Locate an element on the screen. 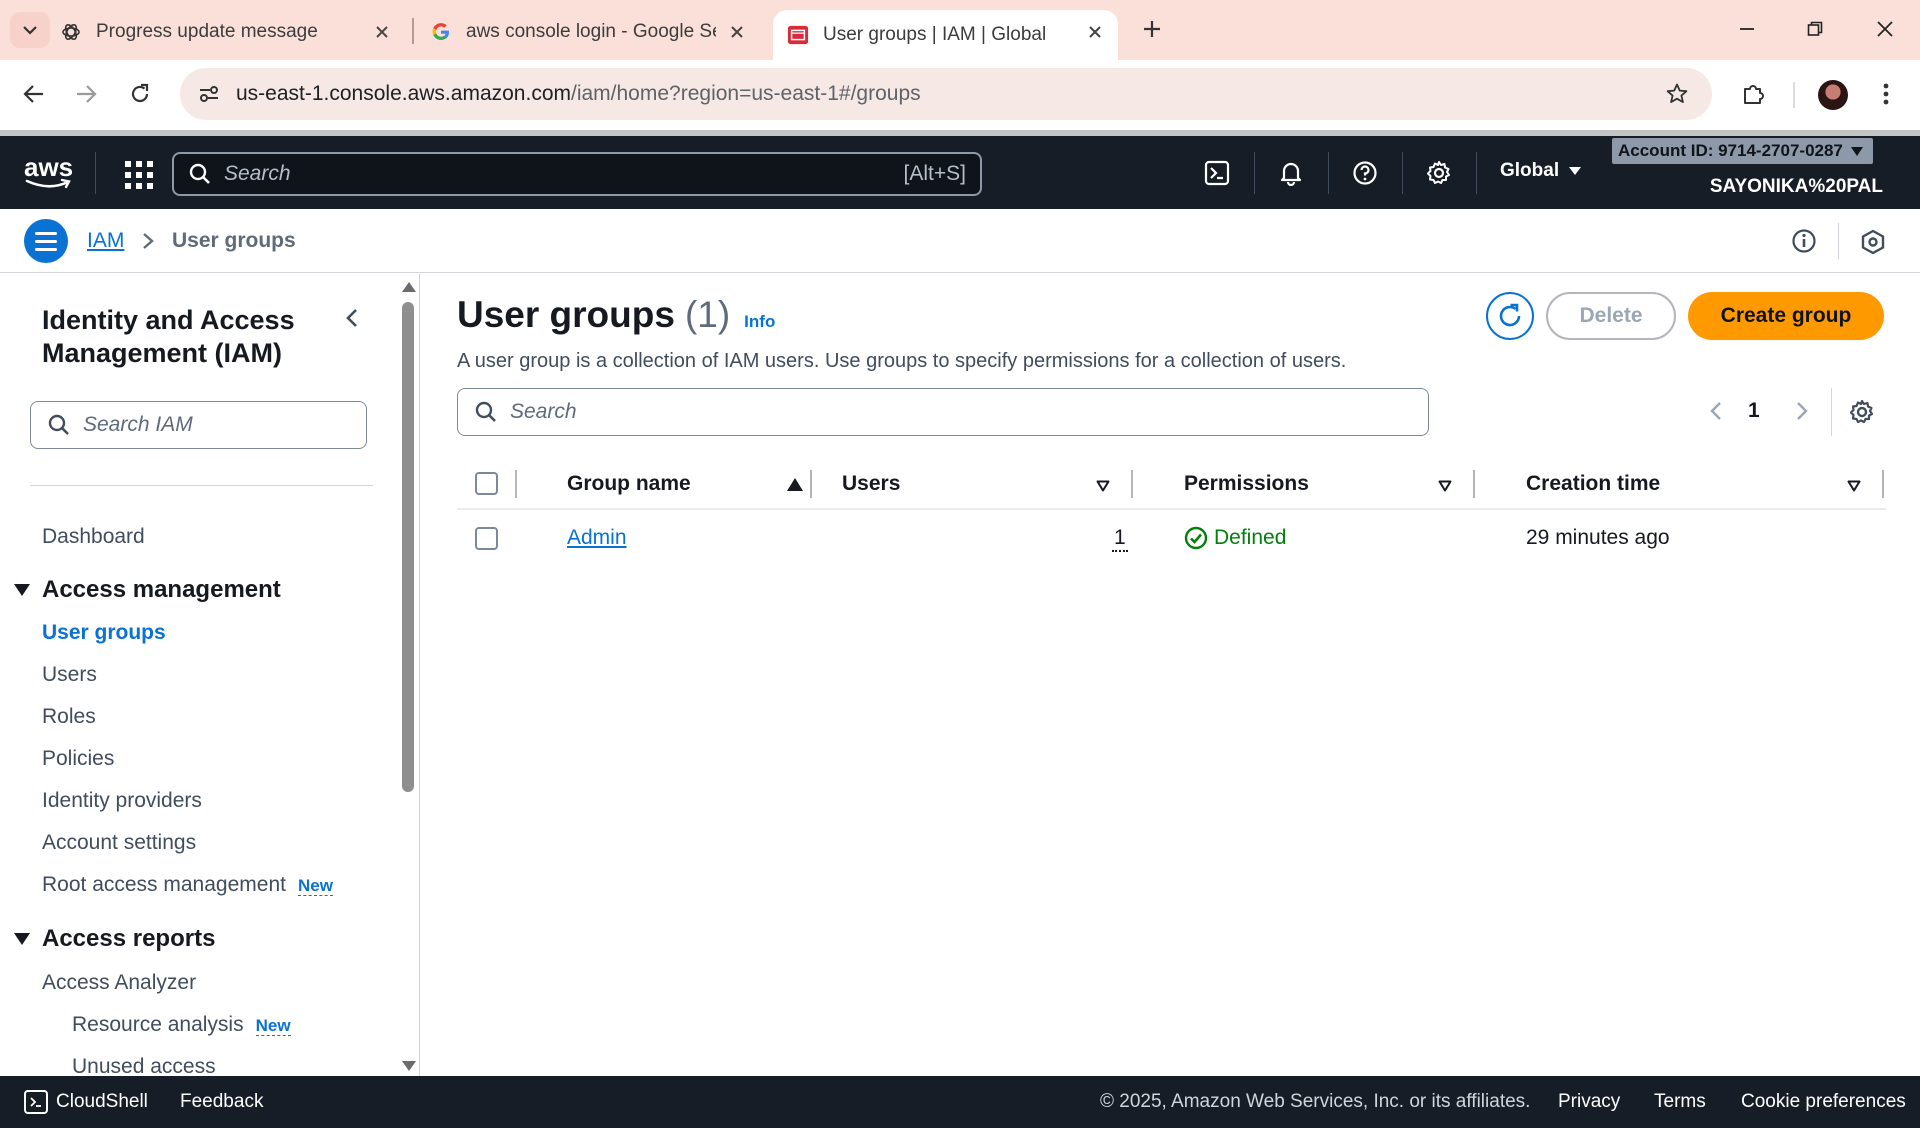 The width and height of the screenshot is (1920, 1128). site-settings-icon is located at coordinates (209, 94).